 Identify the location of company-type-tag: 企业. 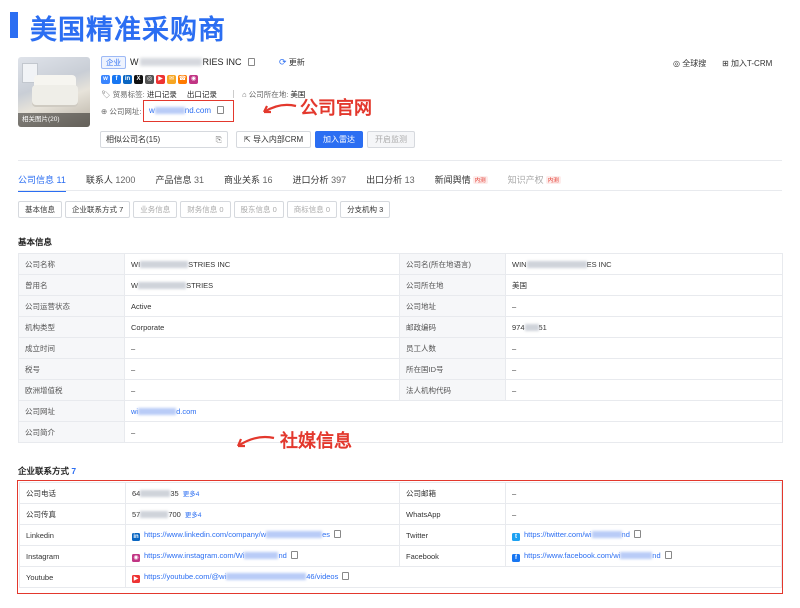
(113, 62).